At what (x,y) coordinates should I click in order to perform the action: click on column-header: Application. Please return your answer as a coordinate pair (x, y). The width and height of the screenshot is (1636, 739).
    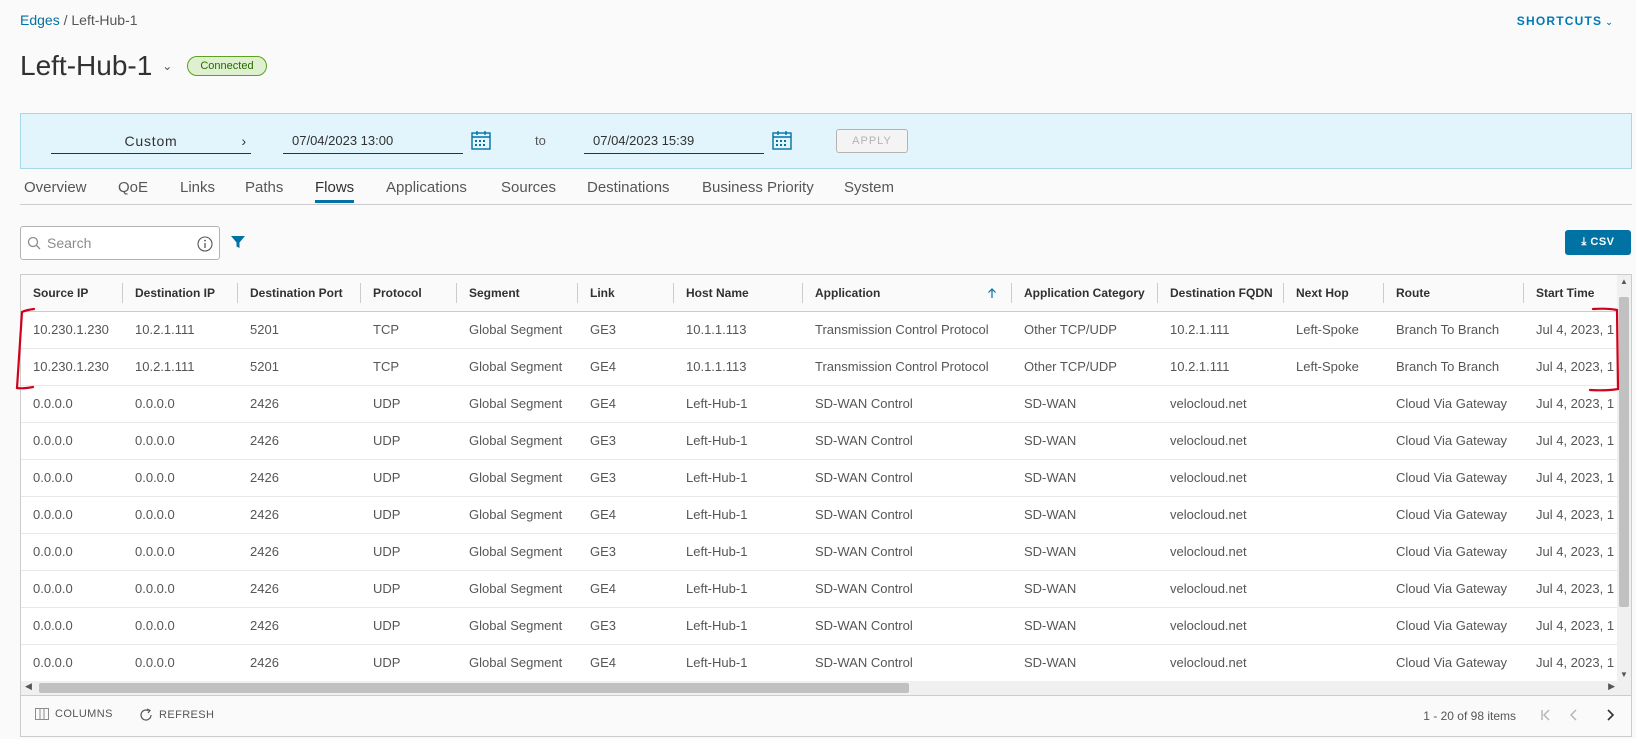
    Looking at the image, I should click on (907, 293).